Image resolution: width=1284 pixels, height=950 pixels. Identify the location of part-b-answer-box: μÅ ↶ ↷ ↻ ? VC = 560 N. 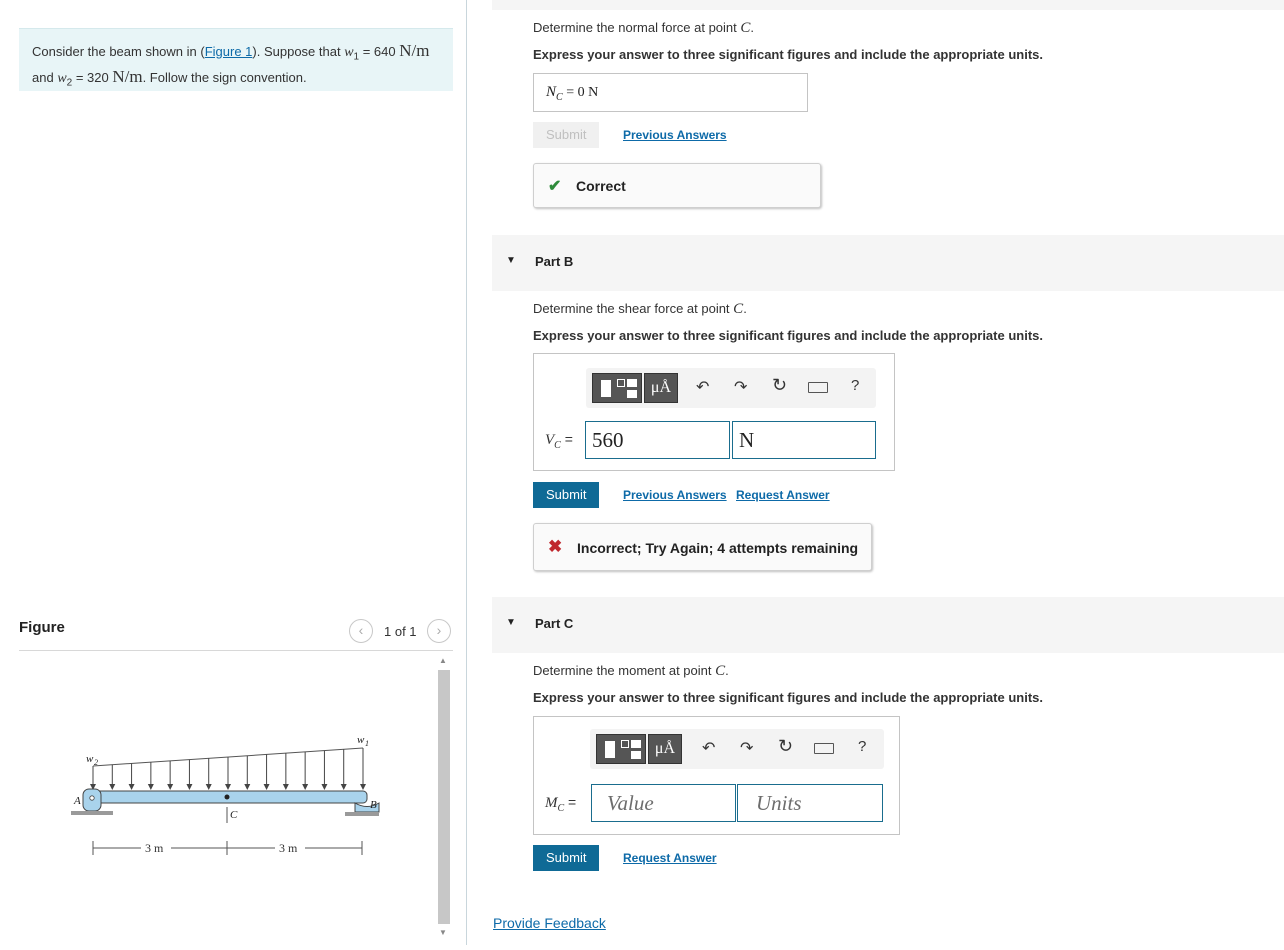
(714, 412).